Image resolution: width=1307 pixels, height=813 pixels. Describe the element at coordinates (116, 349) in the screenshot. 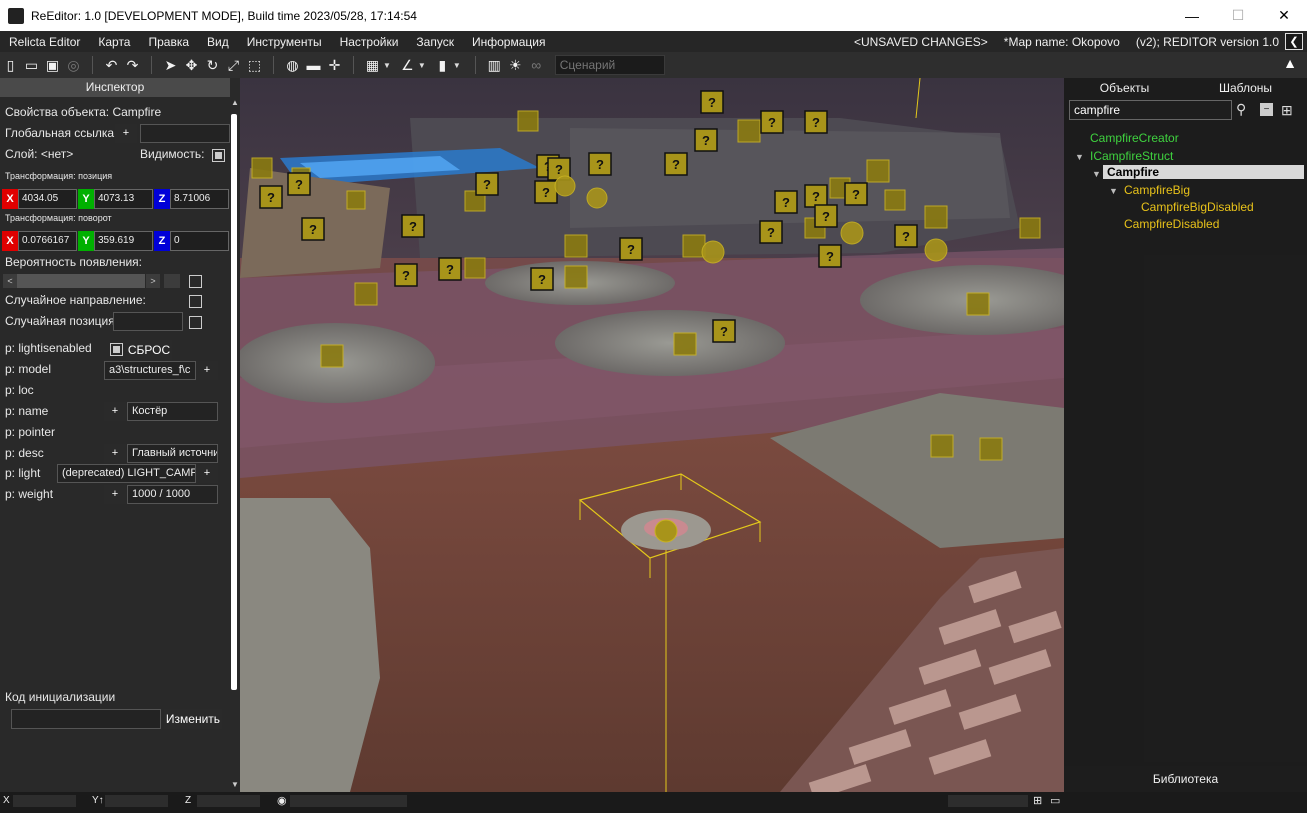

I see `lightisenabled-checkbox` at that location.